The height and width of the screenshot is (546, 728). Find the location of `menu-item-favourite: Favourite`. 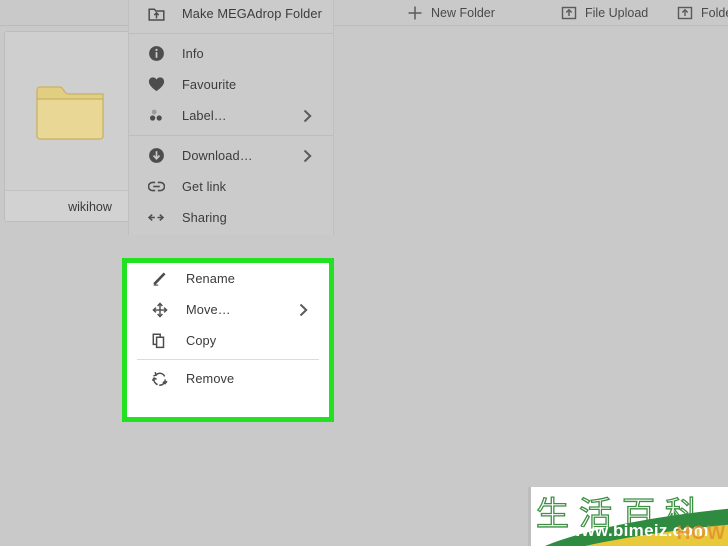

menu-item-favourite: Favourite is located at coordinates (231, 84).